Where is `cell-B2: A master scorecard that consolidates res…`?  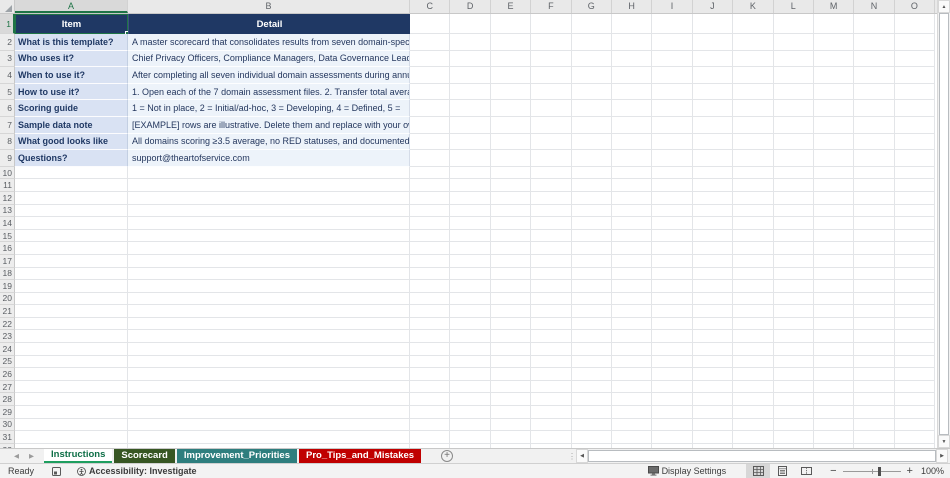 cell-B2: A master scorecard that consolidates res… is located at coordinates (269, 42).